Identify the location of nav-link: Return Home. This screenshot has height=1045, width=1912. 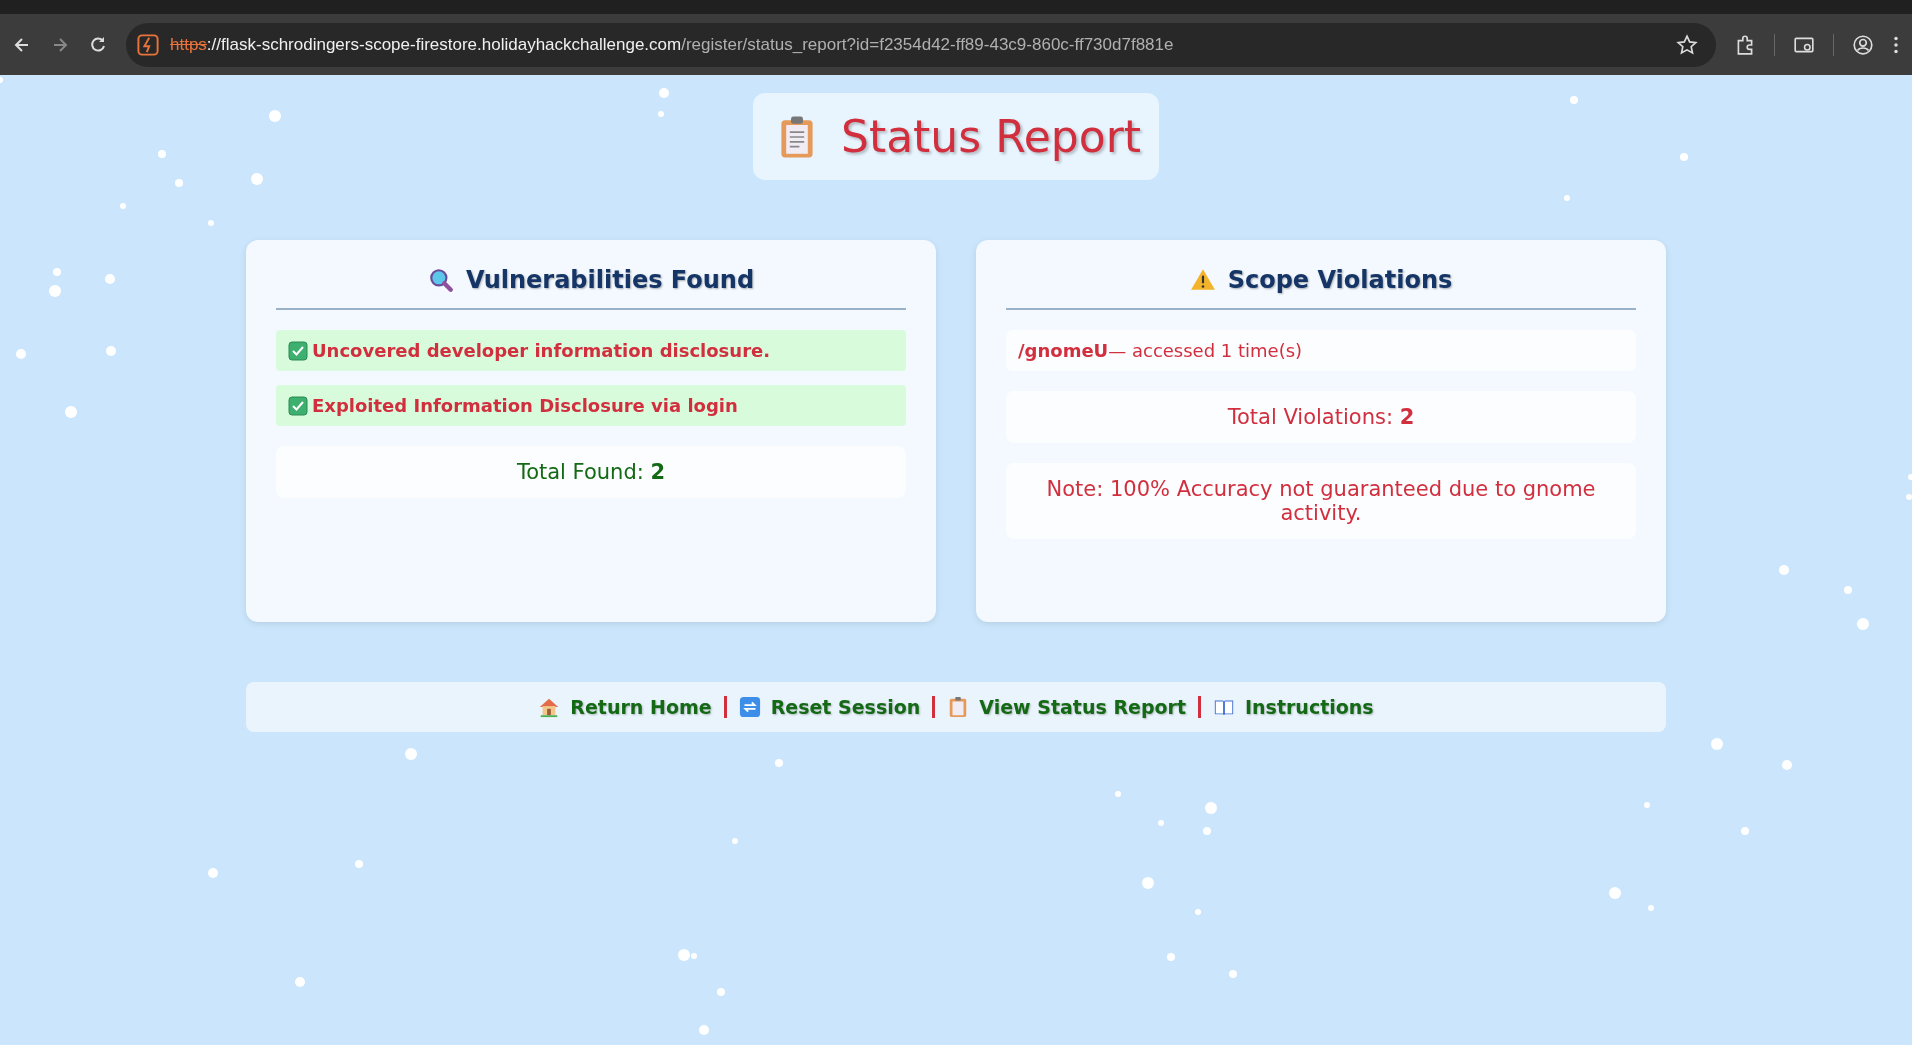
(641, 707).